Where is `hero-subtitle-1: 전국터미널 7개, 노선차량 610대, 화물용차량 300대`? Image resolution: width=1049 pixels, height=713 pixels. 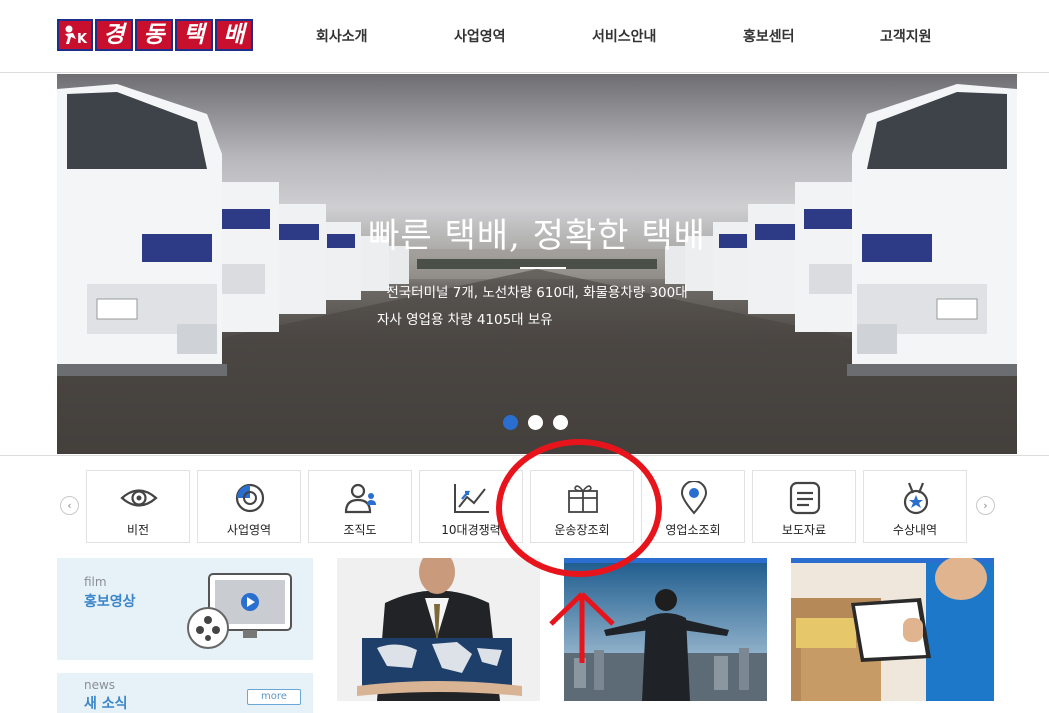 hero-subtitle-1: 전국터미널 7개, 노선차량 610대, 화물용차량 300대 is located at coordinates (537, 293).